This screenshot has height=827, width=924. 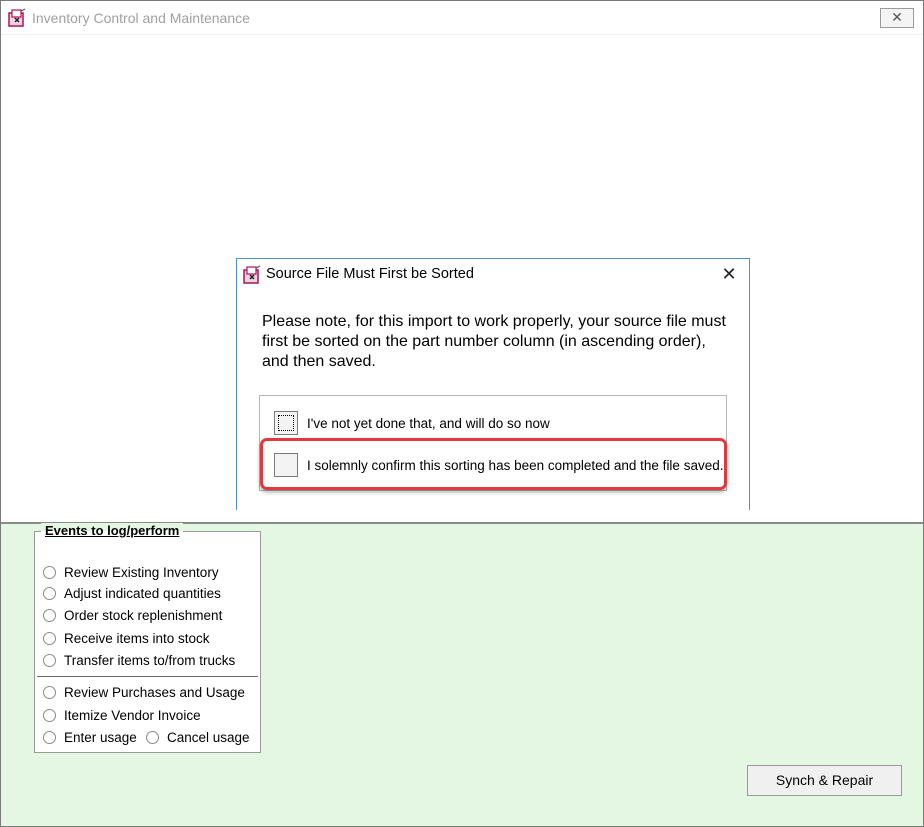 I want to click on radio-cancel-usage: Cancel usage, so click(x=198, y=737).